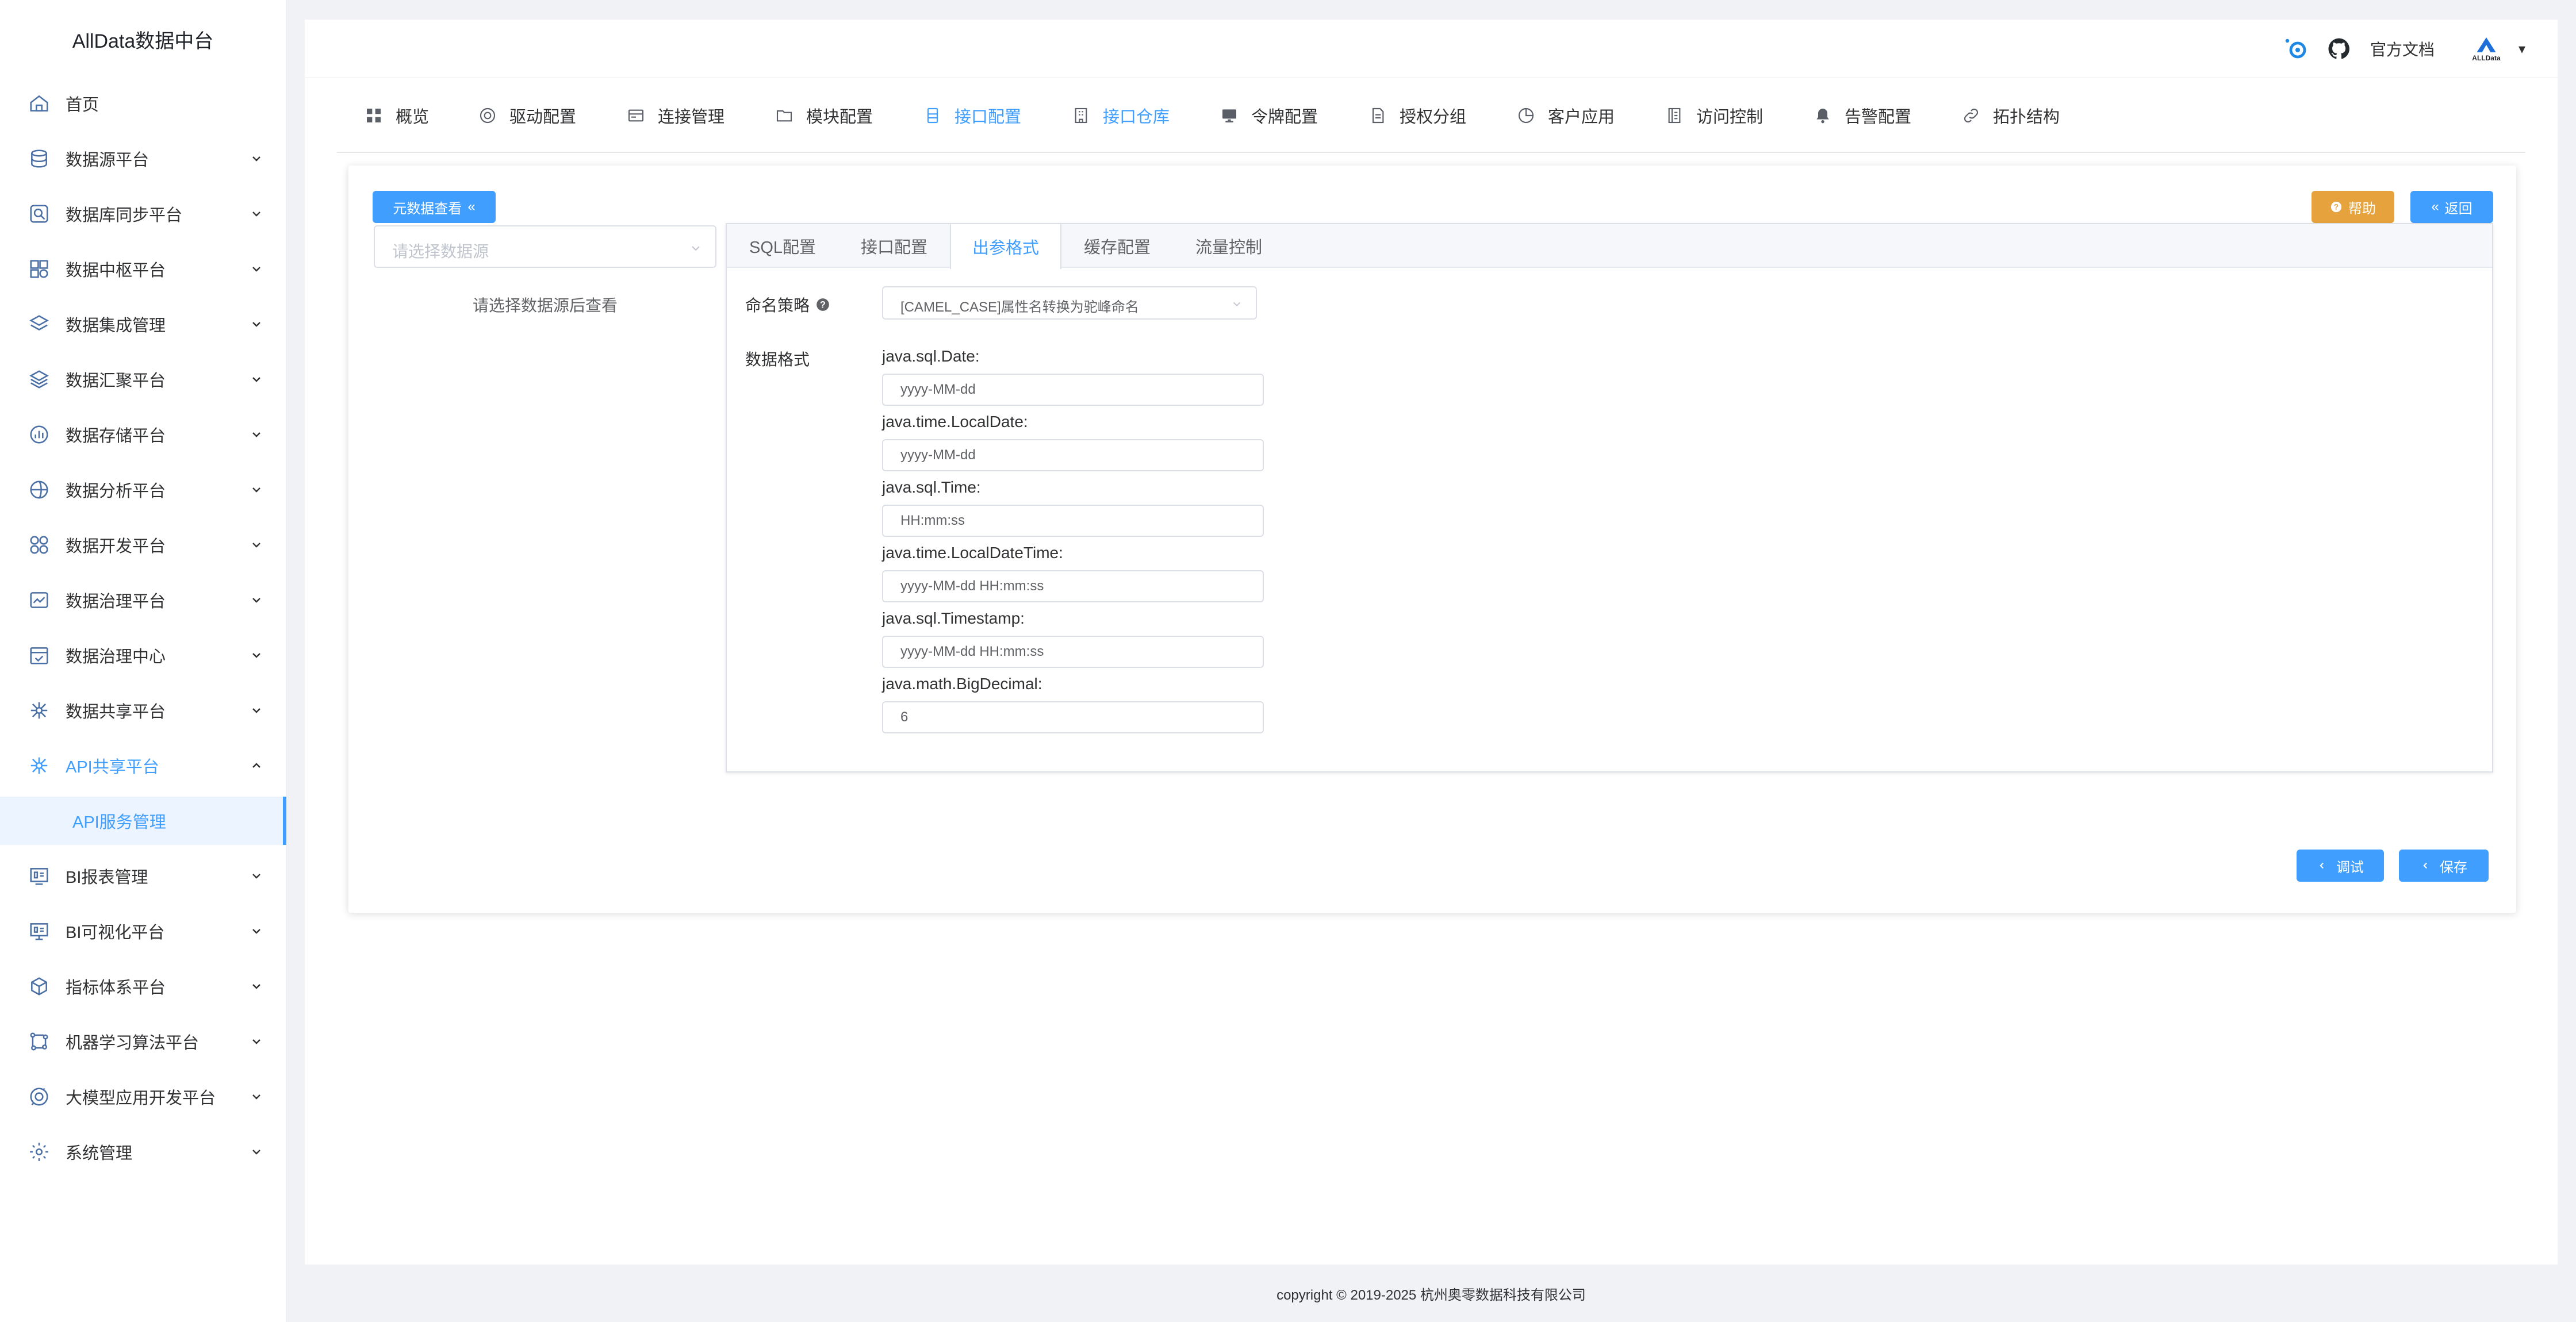 The width and height of the screenshot is (2576, 1322). Describe the element at coordinates (143, 1096) in the screenshot. I see `sidebar-item-llm: 大模型应用开发平台` at that location.